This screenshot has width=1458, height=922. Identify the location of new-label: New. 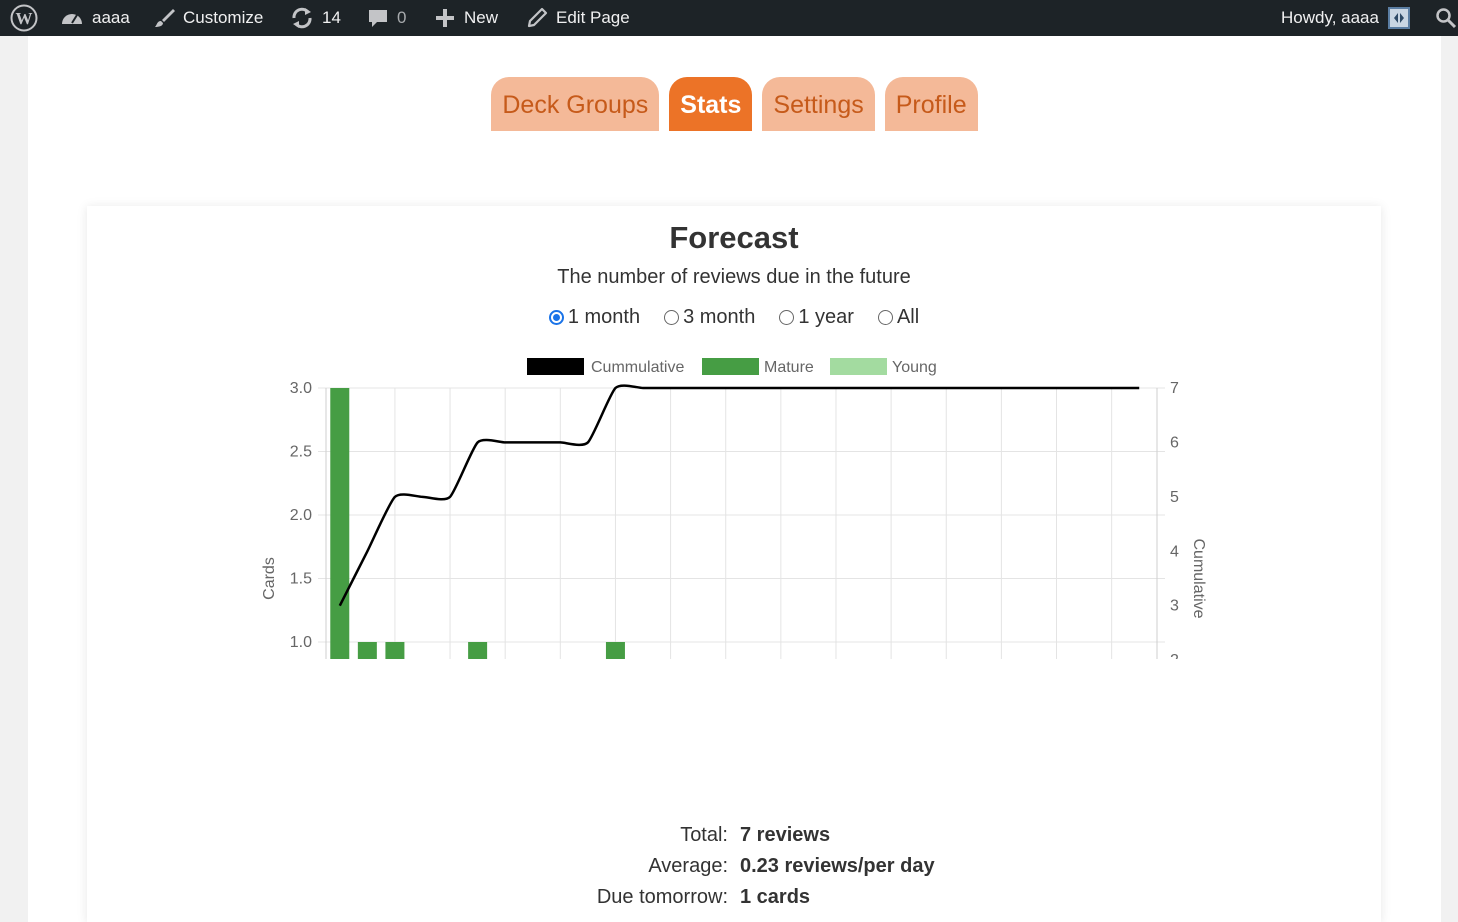
(481, 17).